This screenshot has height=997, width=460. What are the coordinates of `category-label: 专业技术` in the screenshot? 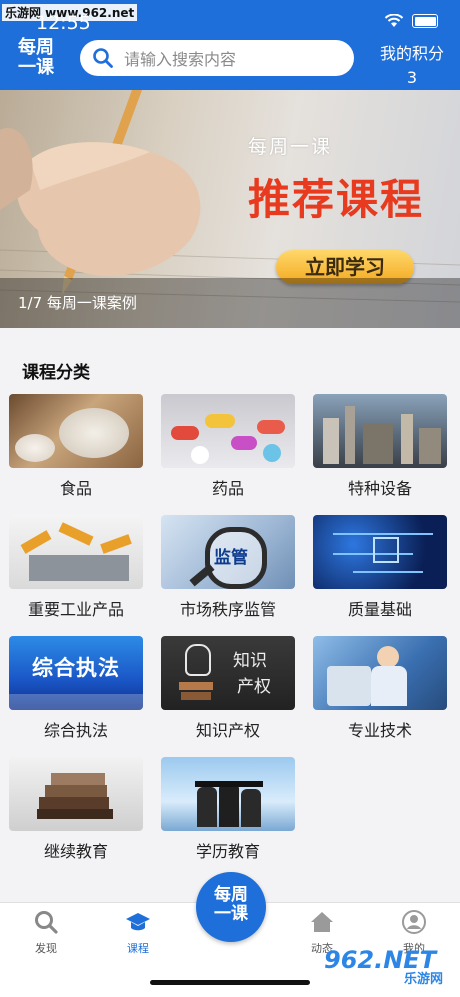 It's located at (379, 730).